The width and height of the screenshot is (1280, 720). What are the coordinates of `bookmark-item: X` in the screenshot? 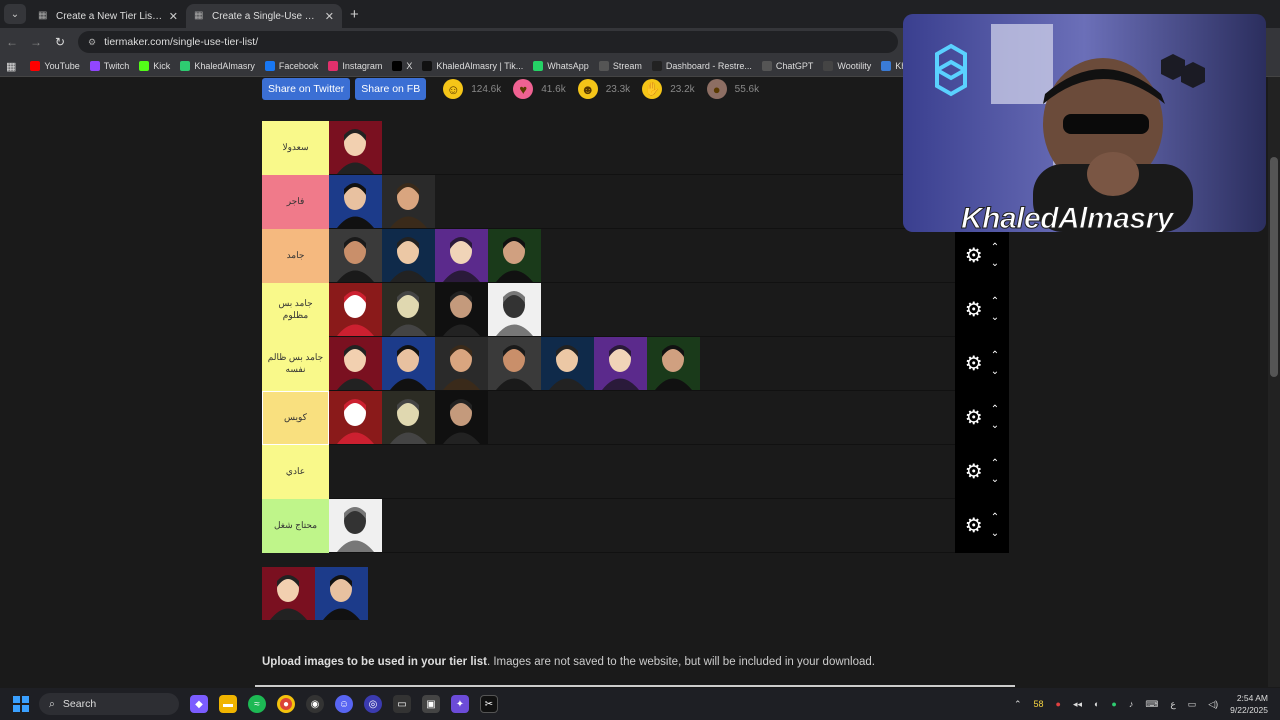 It's located at (402, 66).